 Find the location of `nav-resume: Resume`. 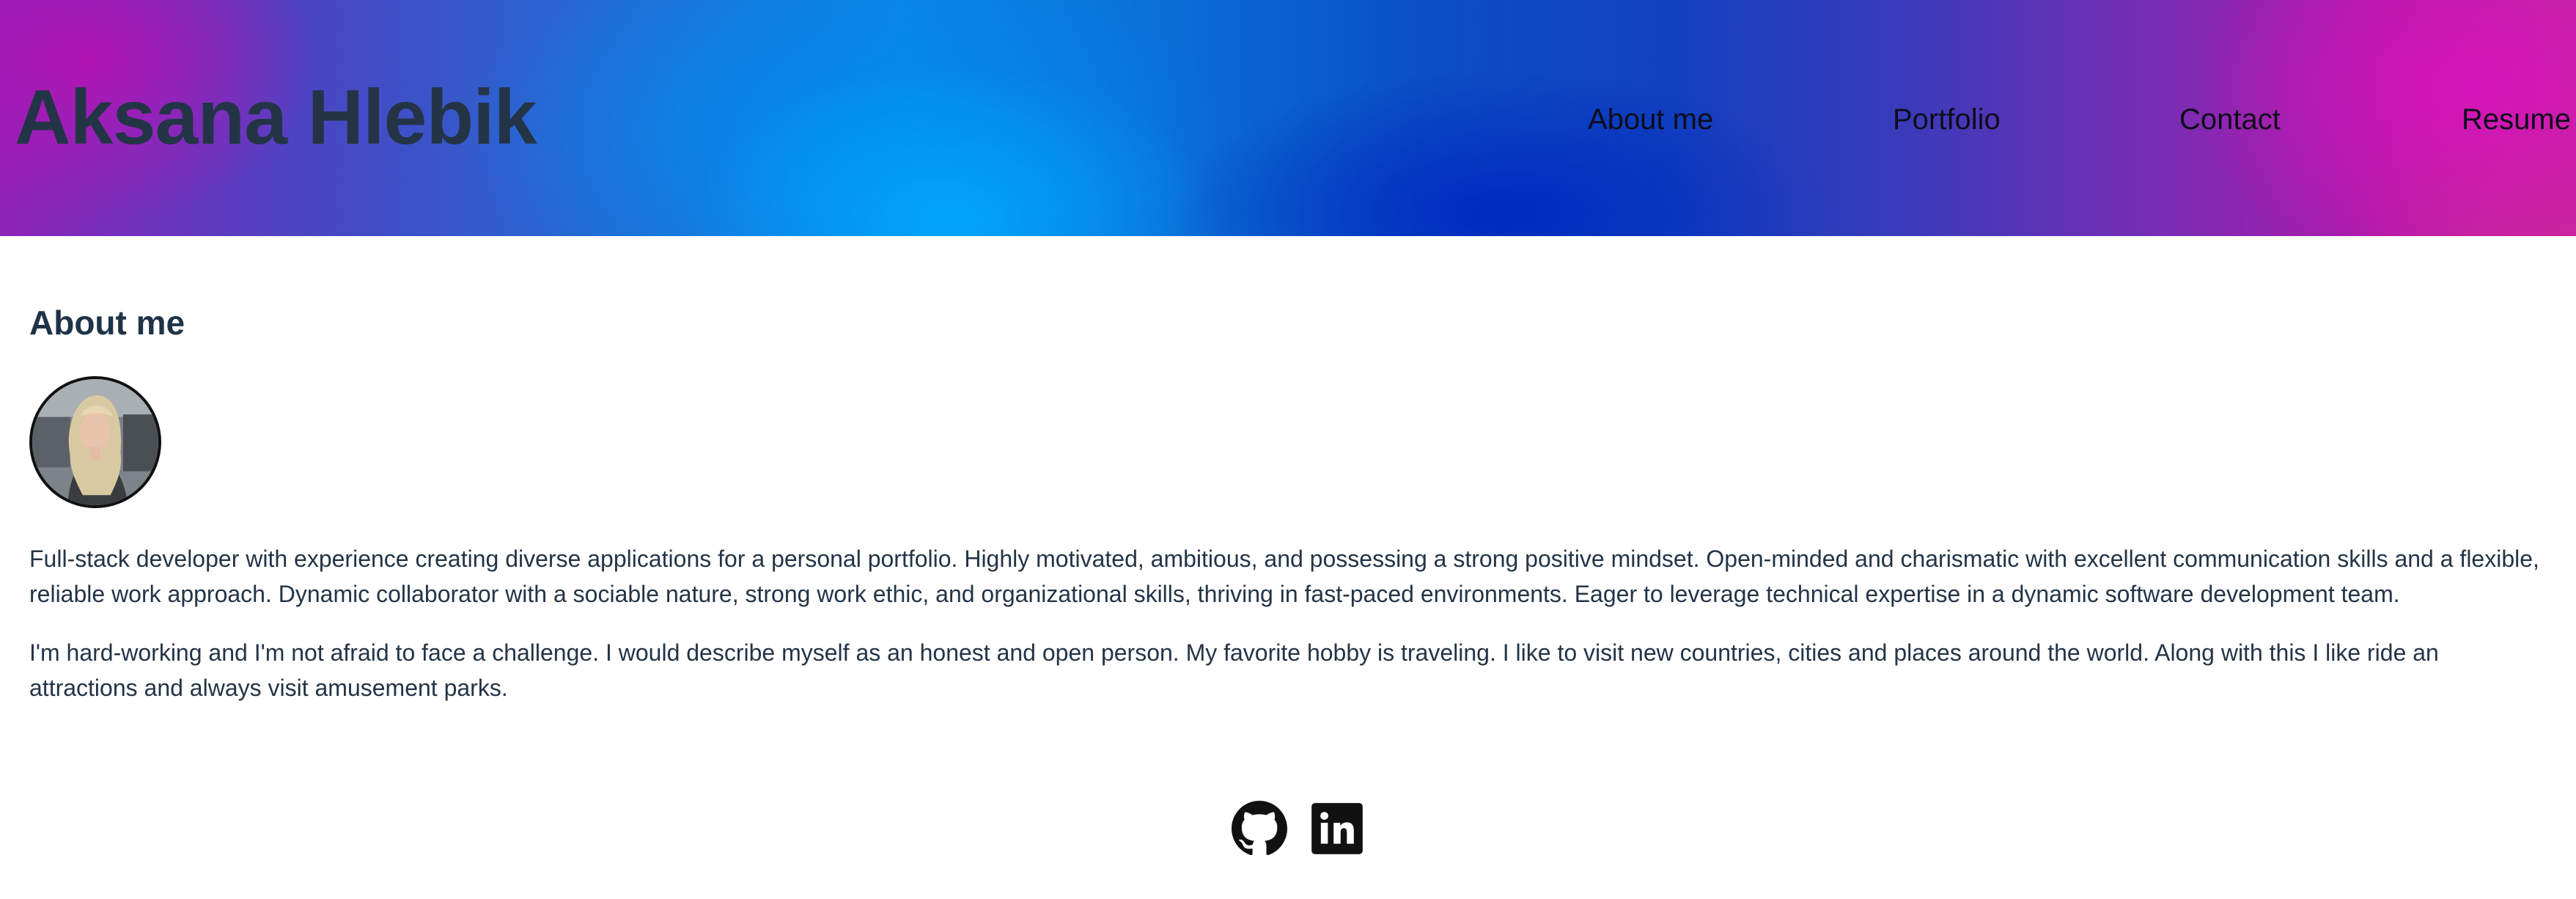

nav-resume: Resume is located at coordinates (2516, 120).